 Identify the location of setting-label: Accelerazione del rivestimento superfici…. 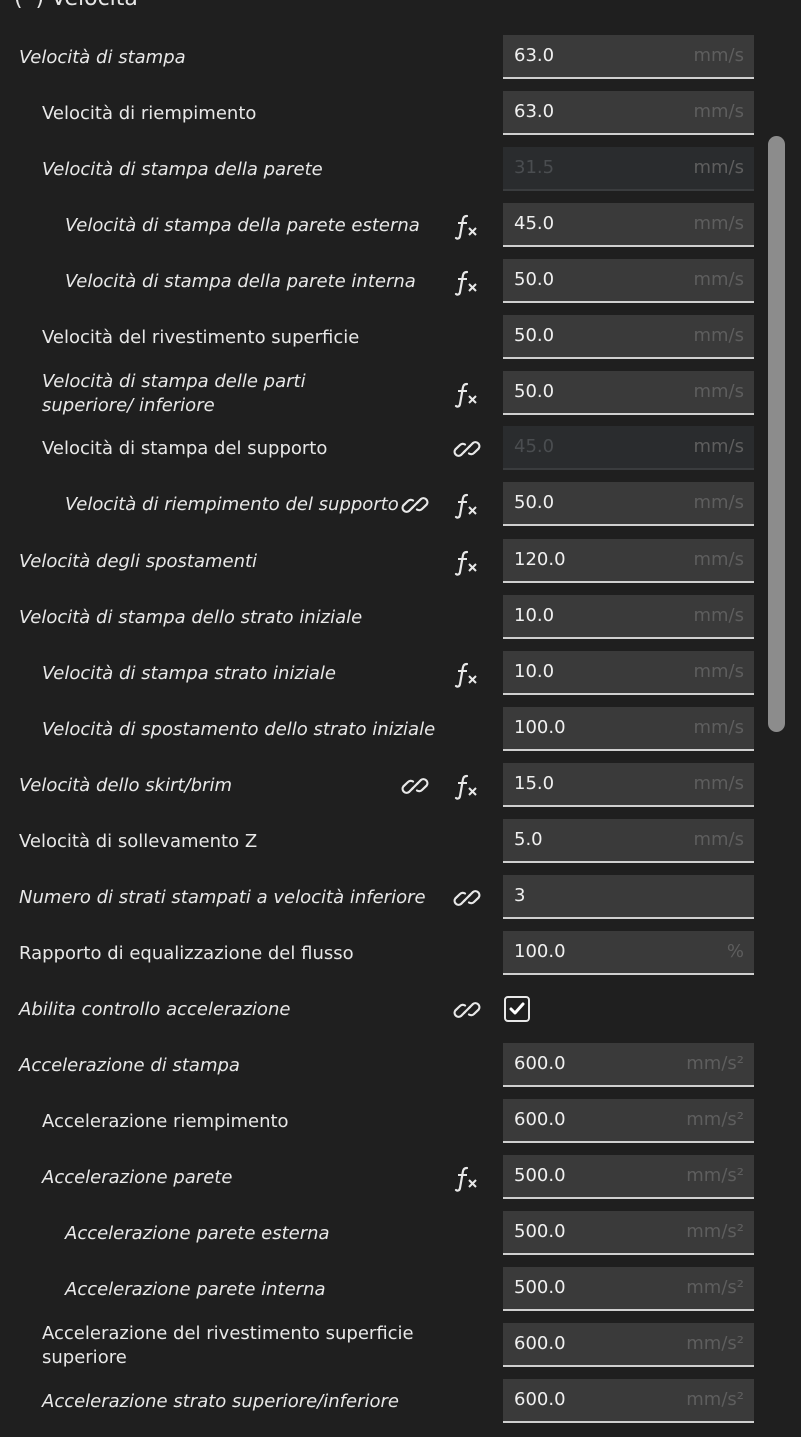
(228, 1345).